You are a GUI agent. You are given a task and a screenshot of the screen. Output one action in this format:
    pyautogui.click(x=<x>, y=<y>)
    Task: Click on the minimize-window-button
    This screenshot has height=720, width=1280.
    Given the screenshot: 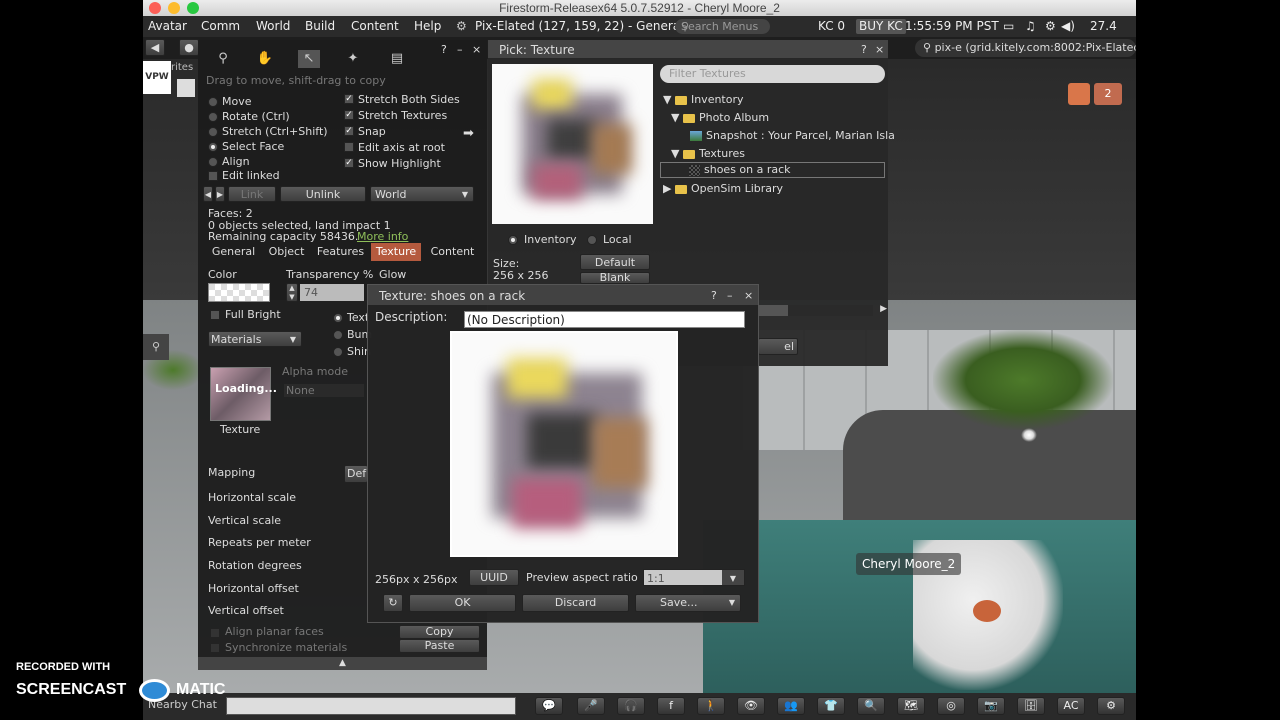 What is the action you would take?
    pyautogui.click(x=174, y=8)
    